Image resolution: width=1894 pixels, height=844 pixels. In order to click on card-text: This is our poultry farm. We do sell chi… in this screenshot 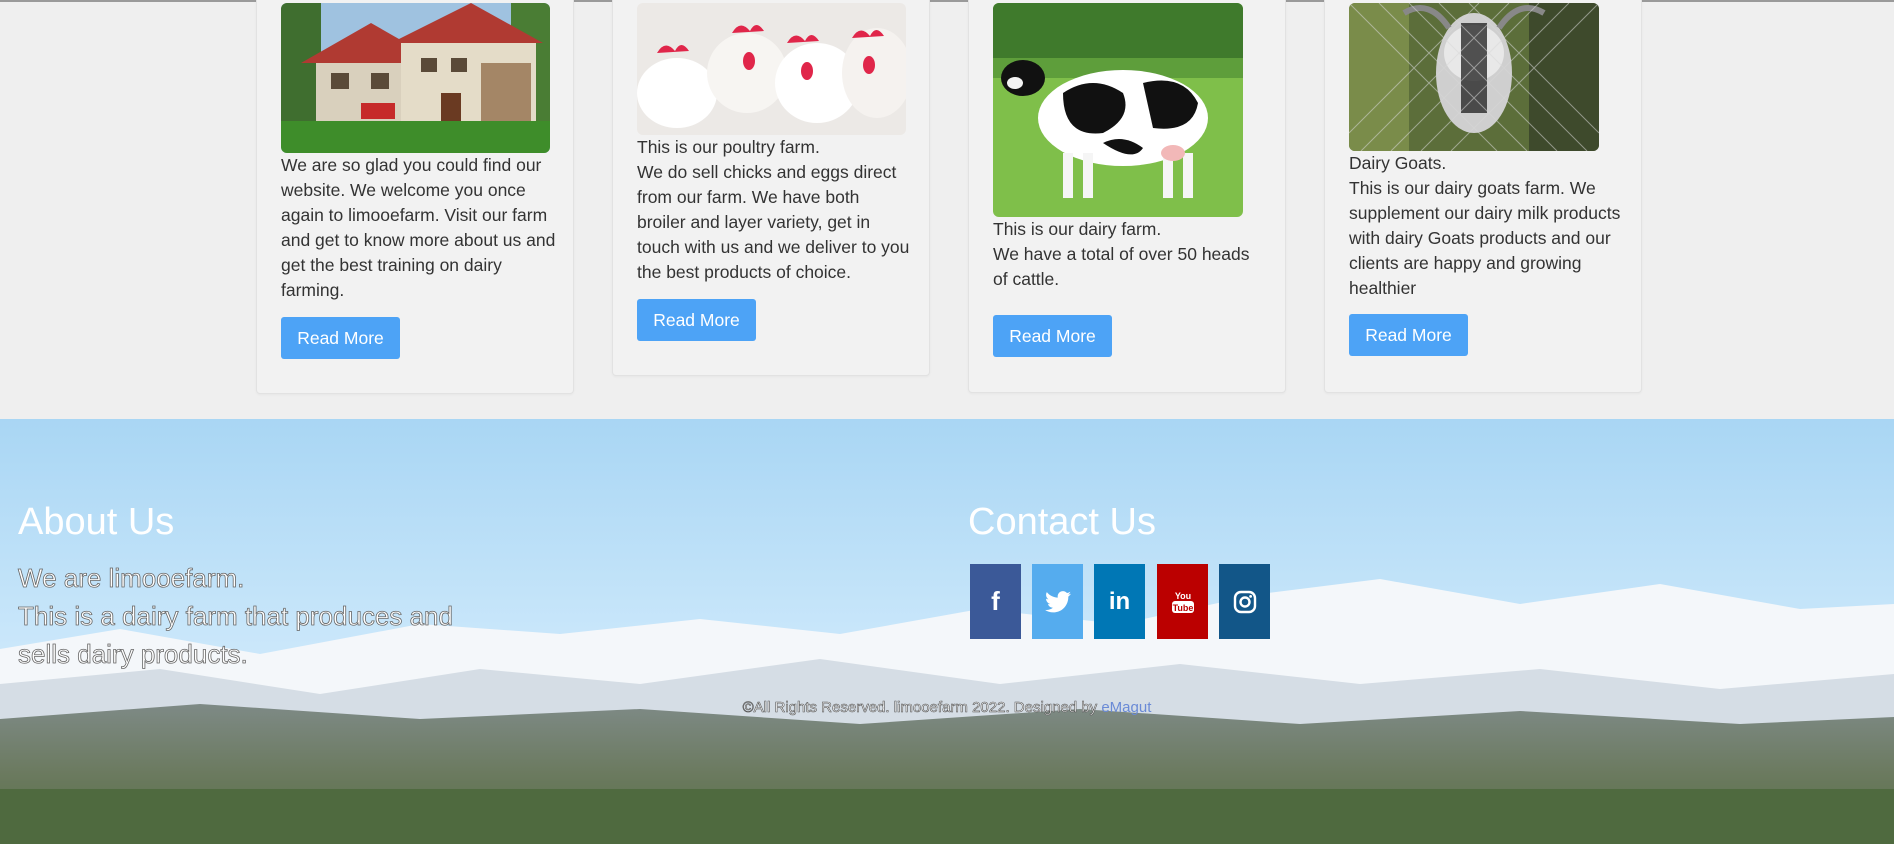, I will do `click(774, 210)`.